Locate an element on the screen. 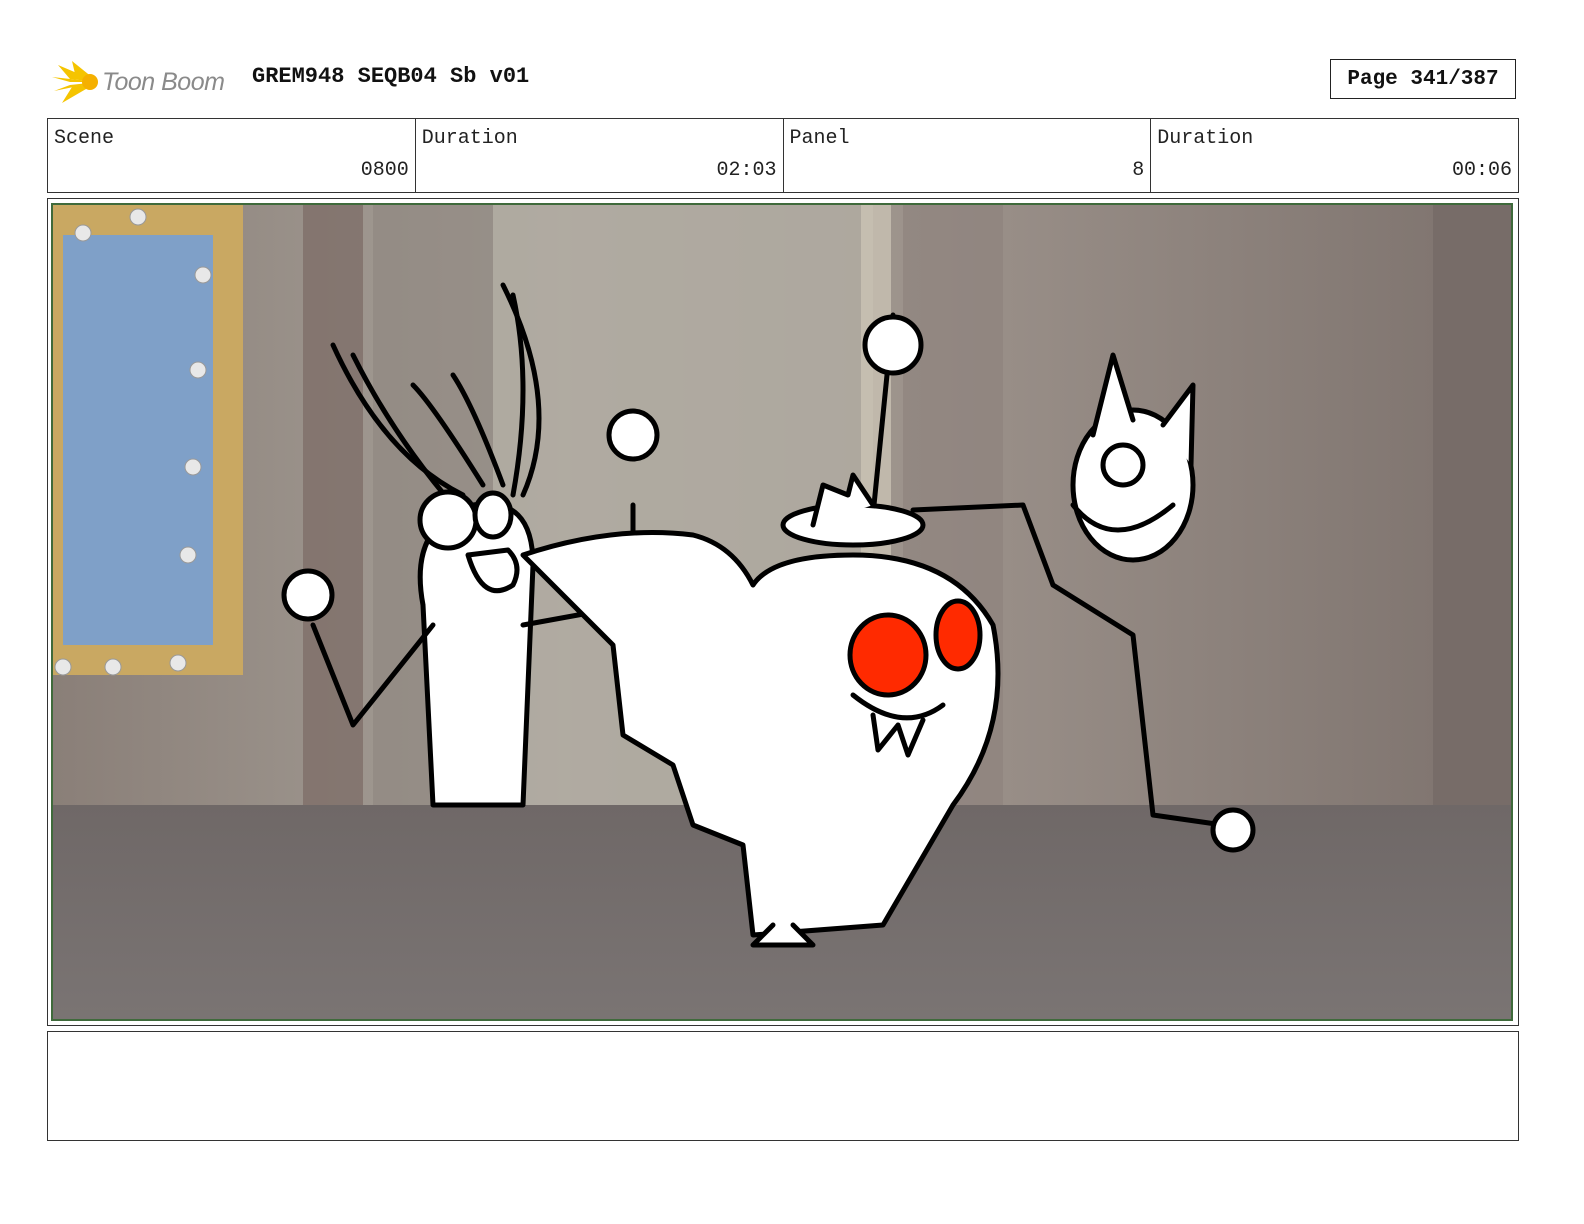 The image size is (1584, 1224). scene-label: Scene is located at coordinates (84, 138).